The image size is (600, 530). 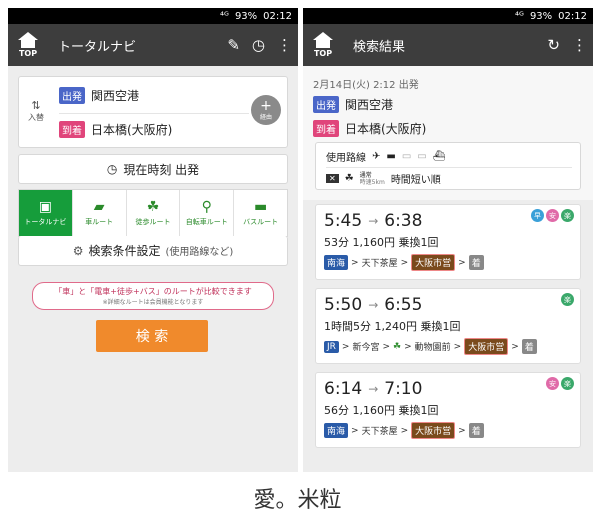 What do you see at coordinates (379, 47) in the screenshot?
I see `page-title: 検索結果` at bounding box center [379, 47].